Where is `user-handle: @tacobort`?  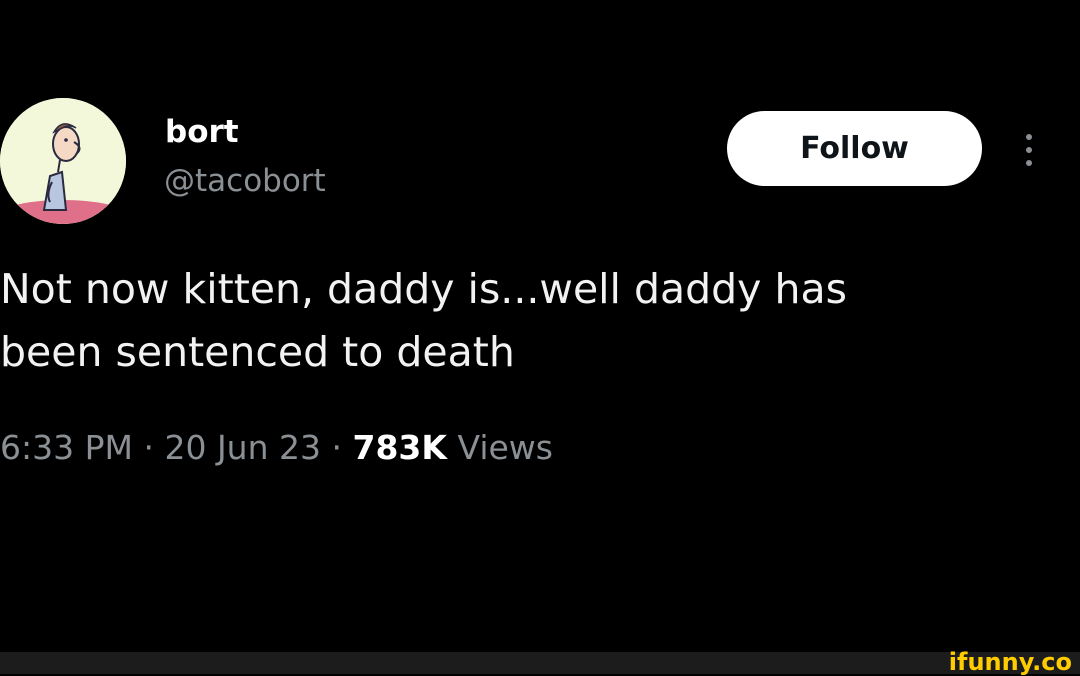
user-handle: @tacobort is located at coordinates (245, 181).